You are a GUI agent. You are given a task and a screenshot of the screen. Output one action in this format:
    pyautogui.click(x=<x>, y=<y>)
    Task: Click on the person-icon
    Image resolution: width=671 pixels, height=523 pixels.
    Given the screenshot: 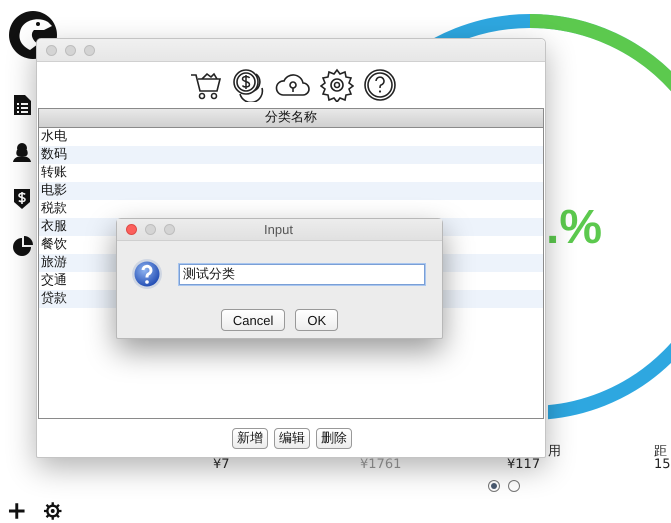 What is the action you would take?
    pyautogui.click(x=22, y=152)
    